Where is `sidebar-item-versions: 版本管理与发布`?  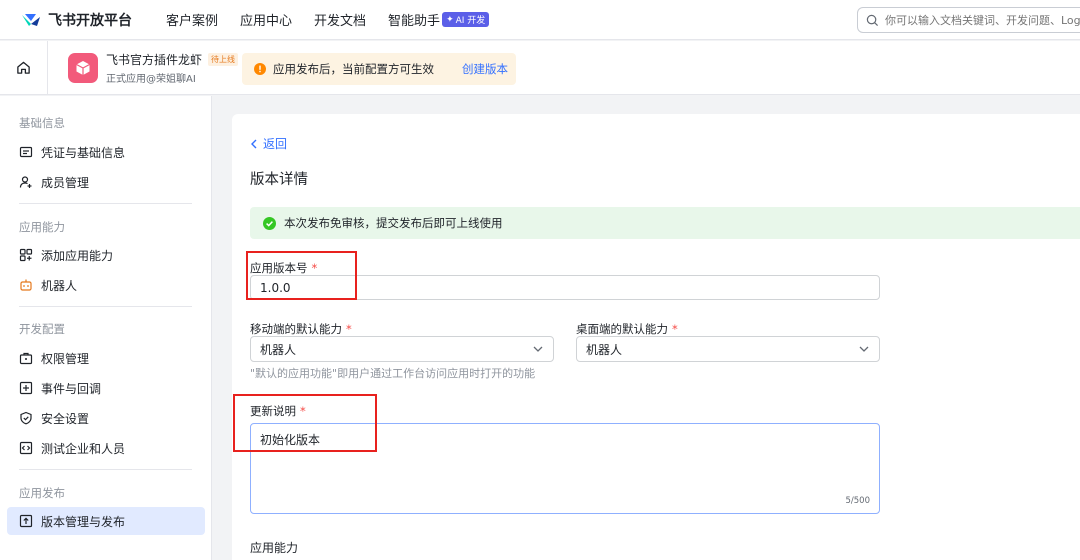 sidebar-item-versions: 版本管理与发布 is located at coordinates (106, 521).